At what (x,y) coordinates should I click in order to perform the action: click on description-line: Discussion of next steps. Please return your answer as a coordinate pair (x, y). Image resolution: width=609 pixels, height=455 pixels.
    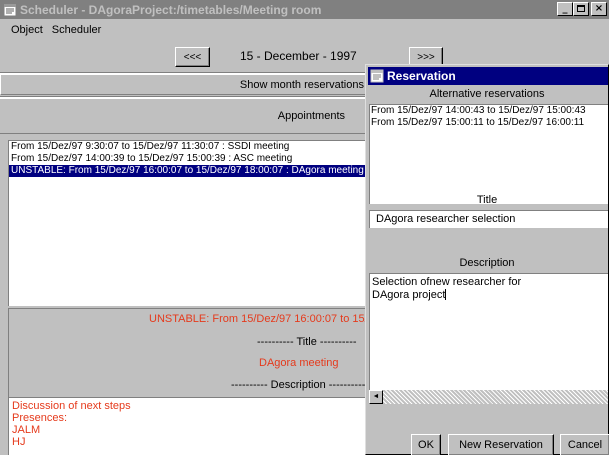
    Looking at the image, I should click on (71, 406).